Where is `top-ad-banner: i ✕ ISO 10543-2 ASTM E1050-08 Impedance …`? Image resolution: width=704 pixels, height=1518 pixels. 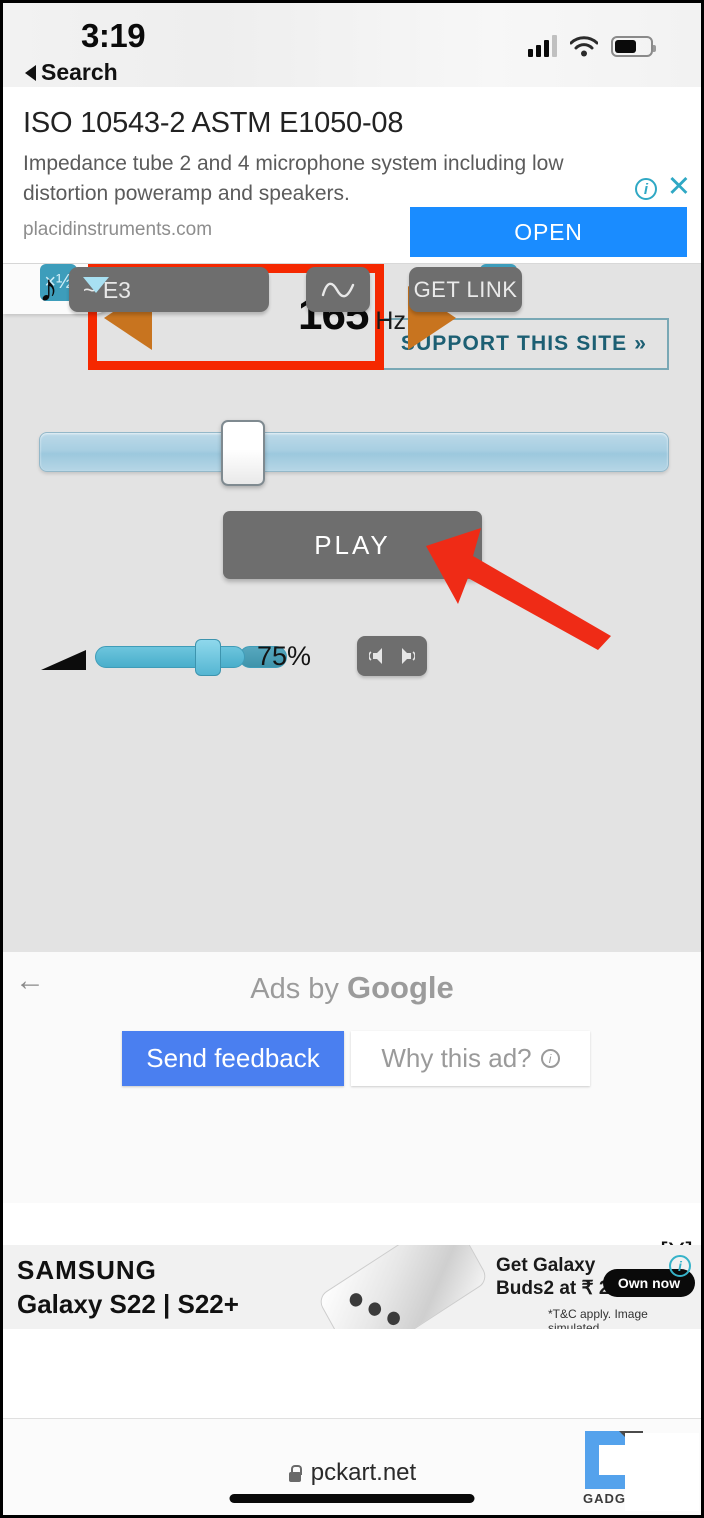
top-ad-banner: i ✕ ISO 10543-2 ASTM E1050-08 Impedance … is located at coordinates (352, 175).